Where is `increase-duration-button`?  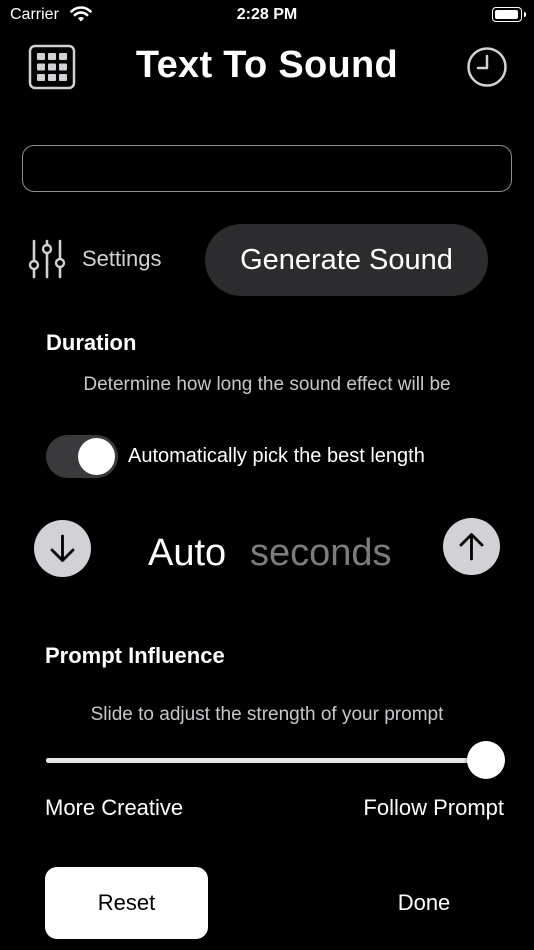
increase-duration-button is located at coordinates (471, 546).